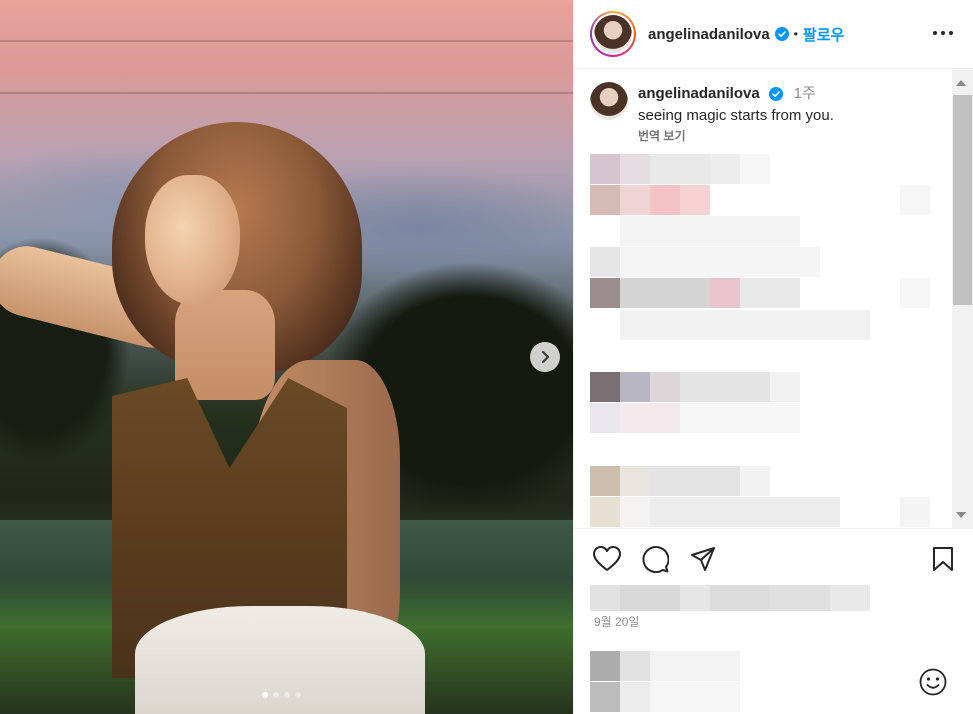  What do you see at coordinates (192, 240) in the screenshot?
I see `face` at bounding box center [192, 240].